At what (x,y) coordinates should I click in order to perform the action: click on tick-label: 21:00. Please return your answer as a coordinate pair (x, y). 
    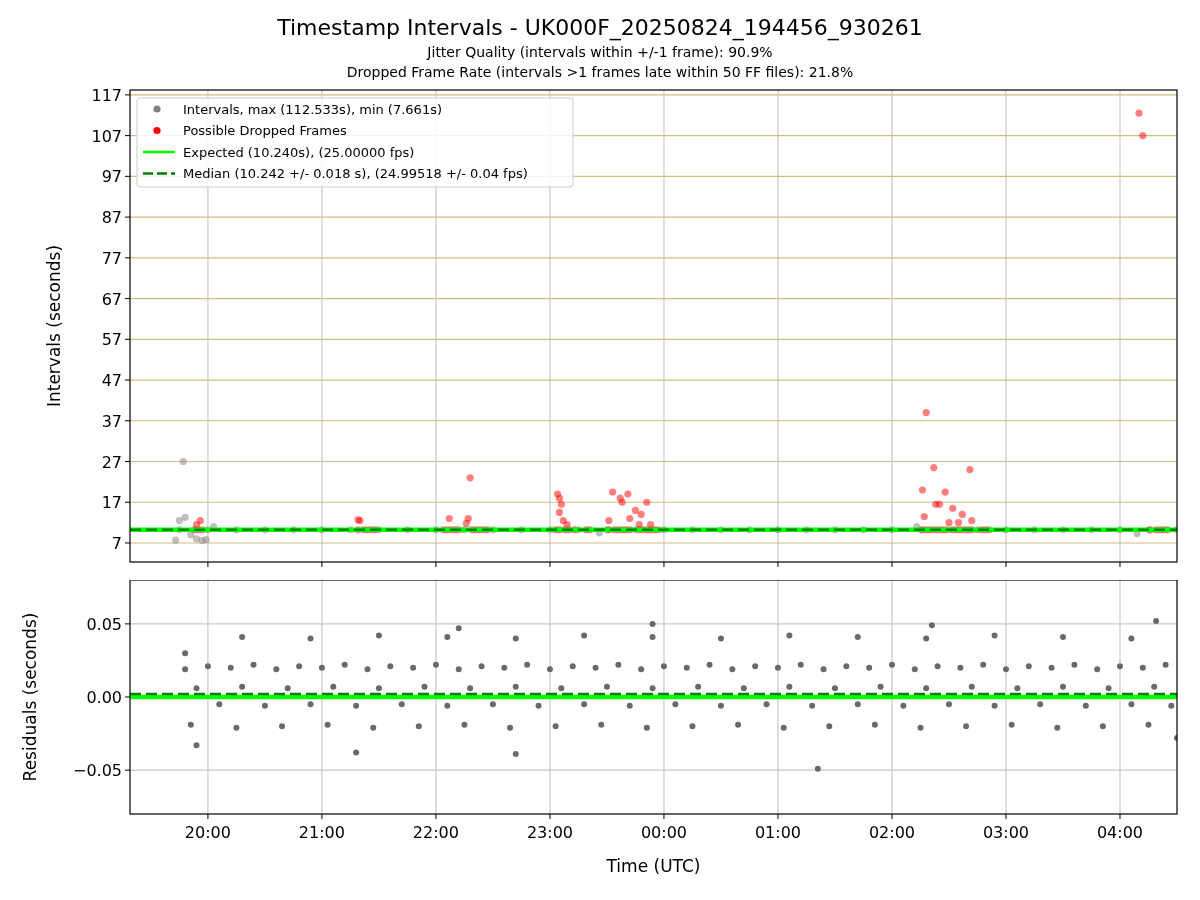
    Looking at the image, I should click on (321, 832).